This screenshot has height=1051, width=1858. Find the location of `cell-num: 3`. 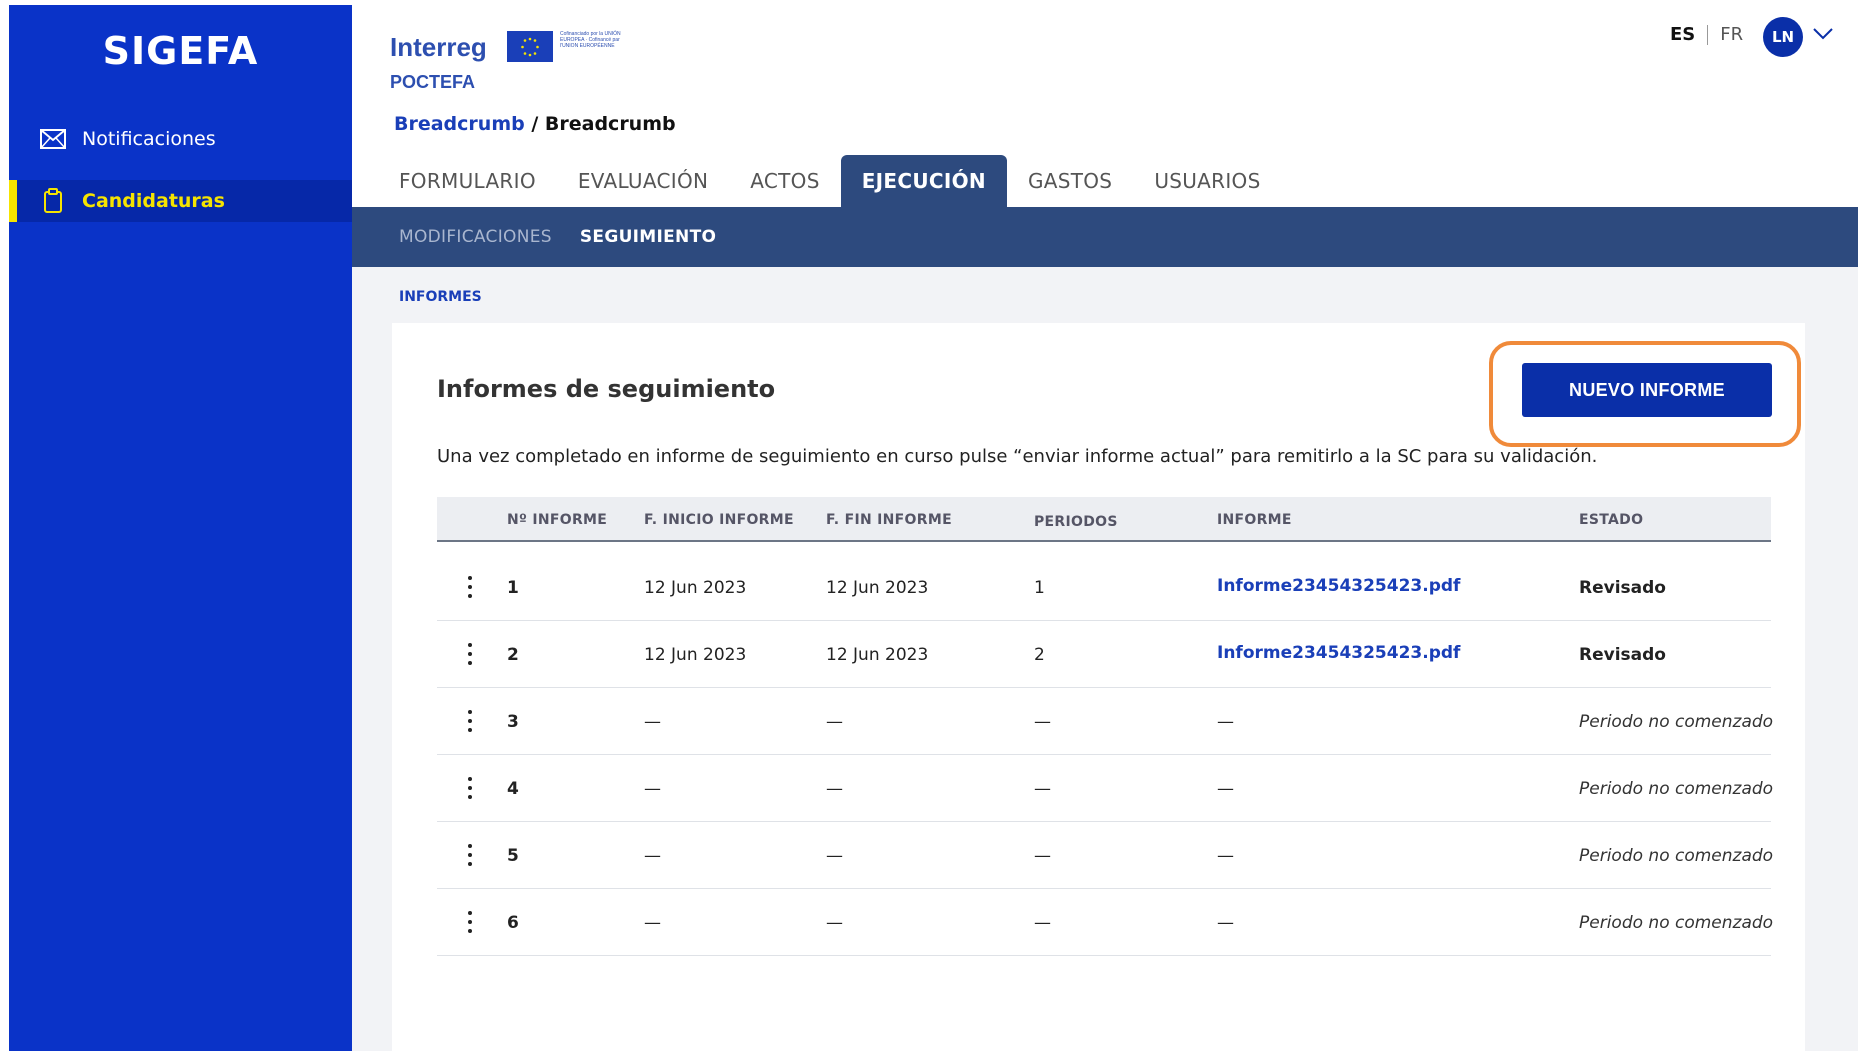

cell-num: 3 is located at coordinates (513, 722).